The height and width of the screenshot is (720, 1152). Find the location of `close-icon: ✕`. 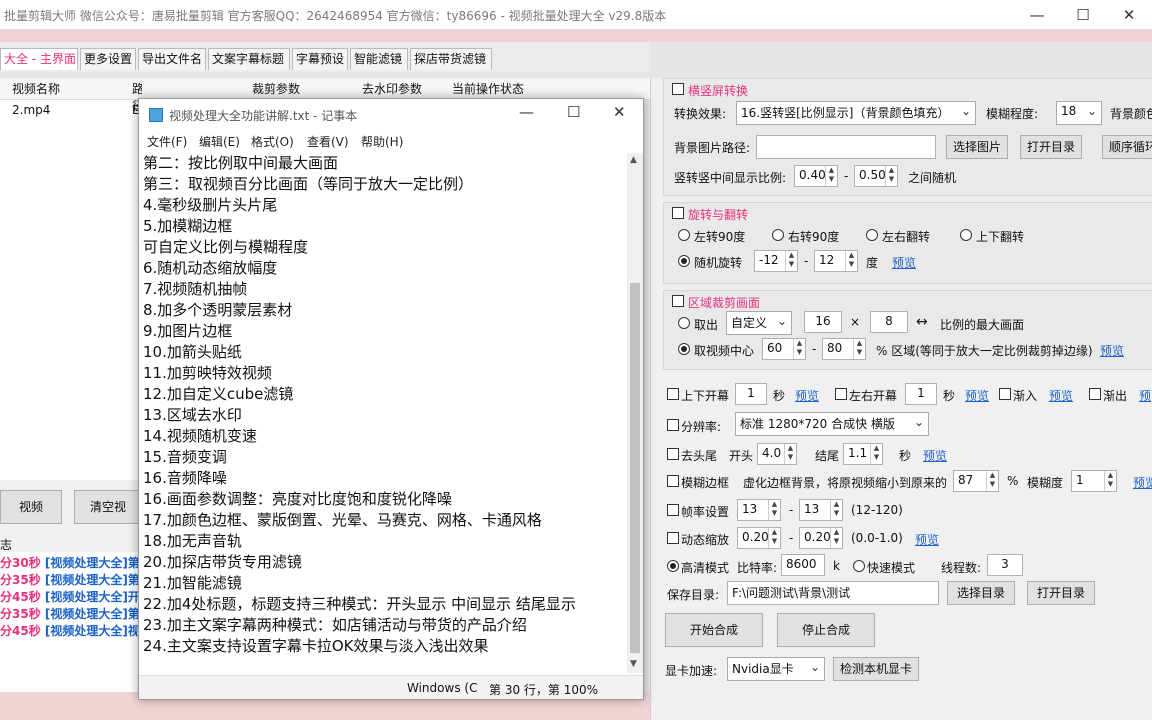

close-icon: ✕ is located at coordinates (619, 112).